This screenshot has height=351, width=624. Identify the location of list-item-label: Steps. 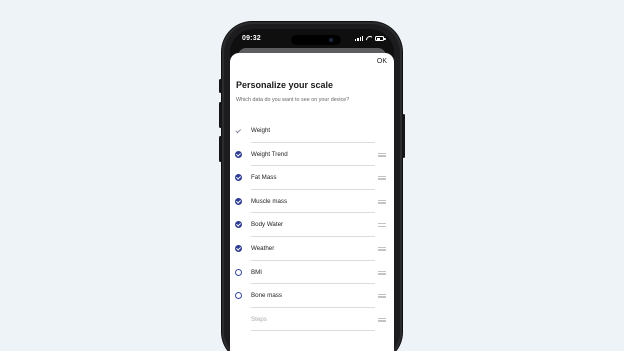
(259, 319).